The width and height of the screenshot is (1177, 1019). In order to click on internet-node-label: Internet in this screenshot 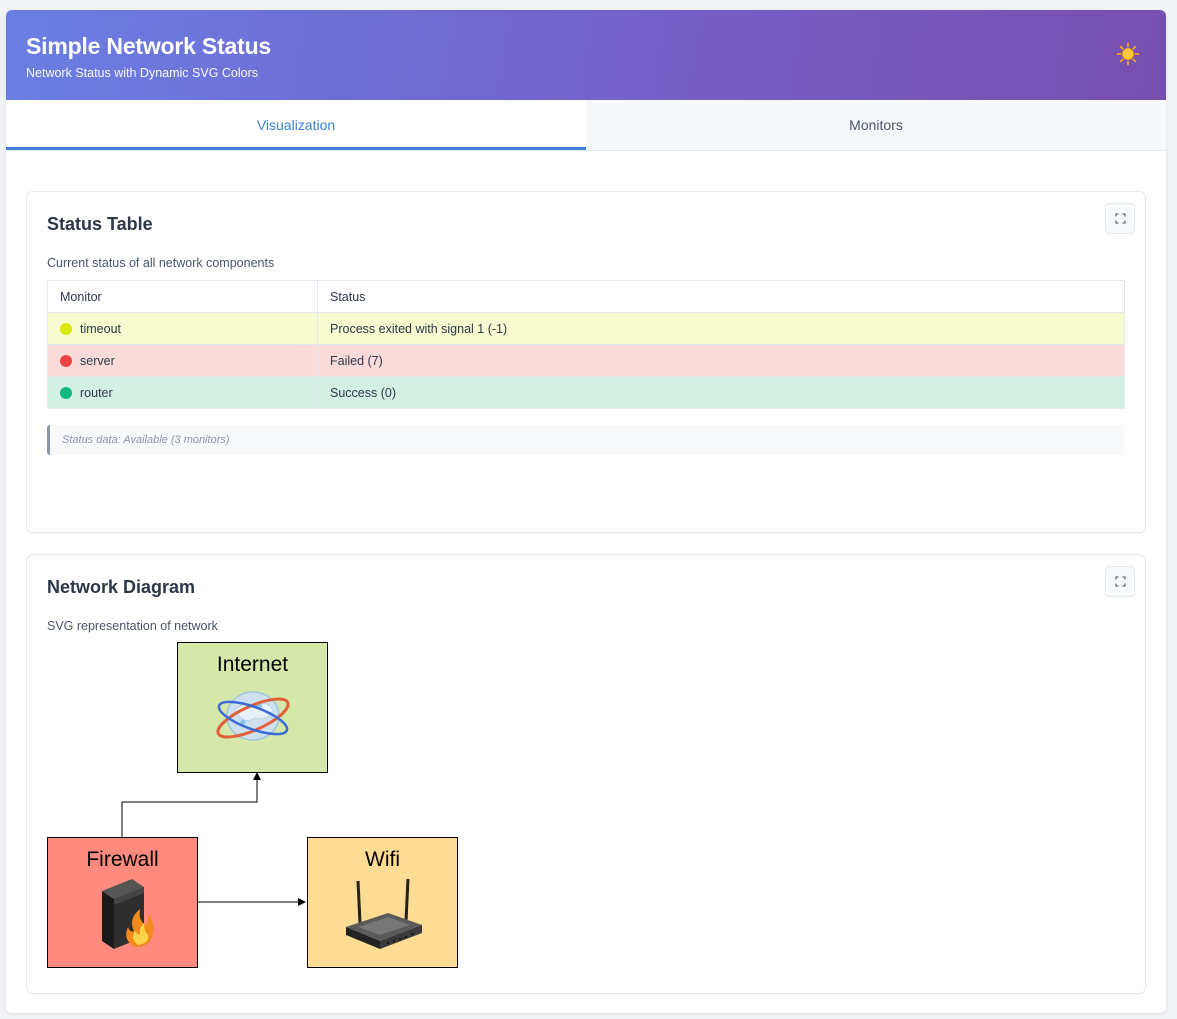, I will do `click(252, 664)`.